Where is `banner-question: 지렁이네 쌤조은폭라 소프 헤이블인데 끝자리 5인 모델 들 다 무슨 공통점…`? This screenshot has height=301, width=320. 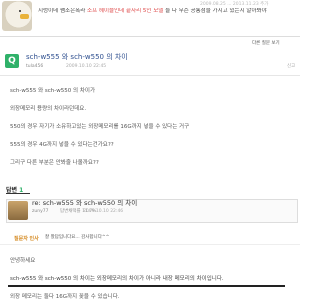 banner-question: 지렁이네 쌤조은폭라 소프 헤이블인데 끝자리 5인 모델 들 다 무슨 공통점… is located at coordinates (167, 11).